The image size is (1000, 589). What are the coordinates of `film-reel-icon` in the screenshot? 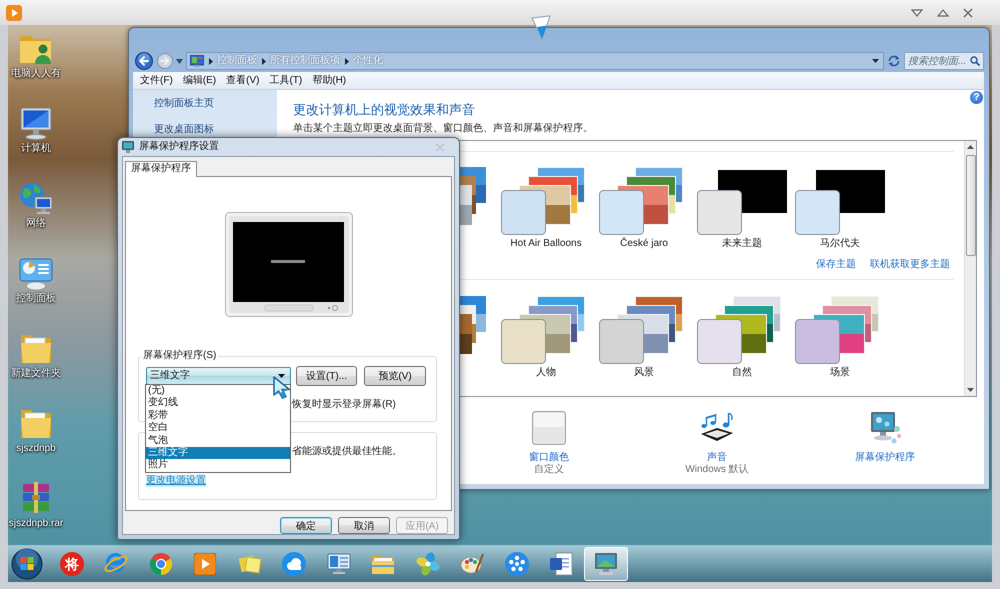 It's located at (517, 564).